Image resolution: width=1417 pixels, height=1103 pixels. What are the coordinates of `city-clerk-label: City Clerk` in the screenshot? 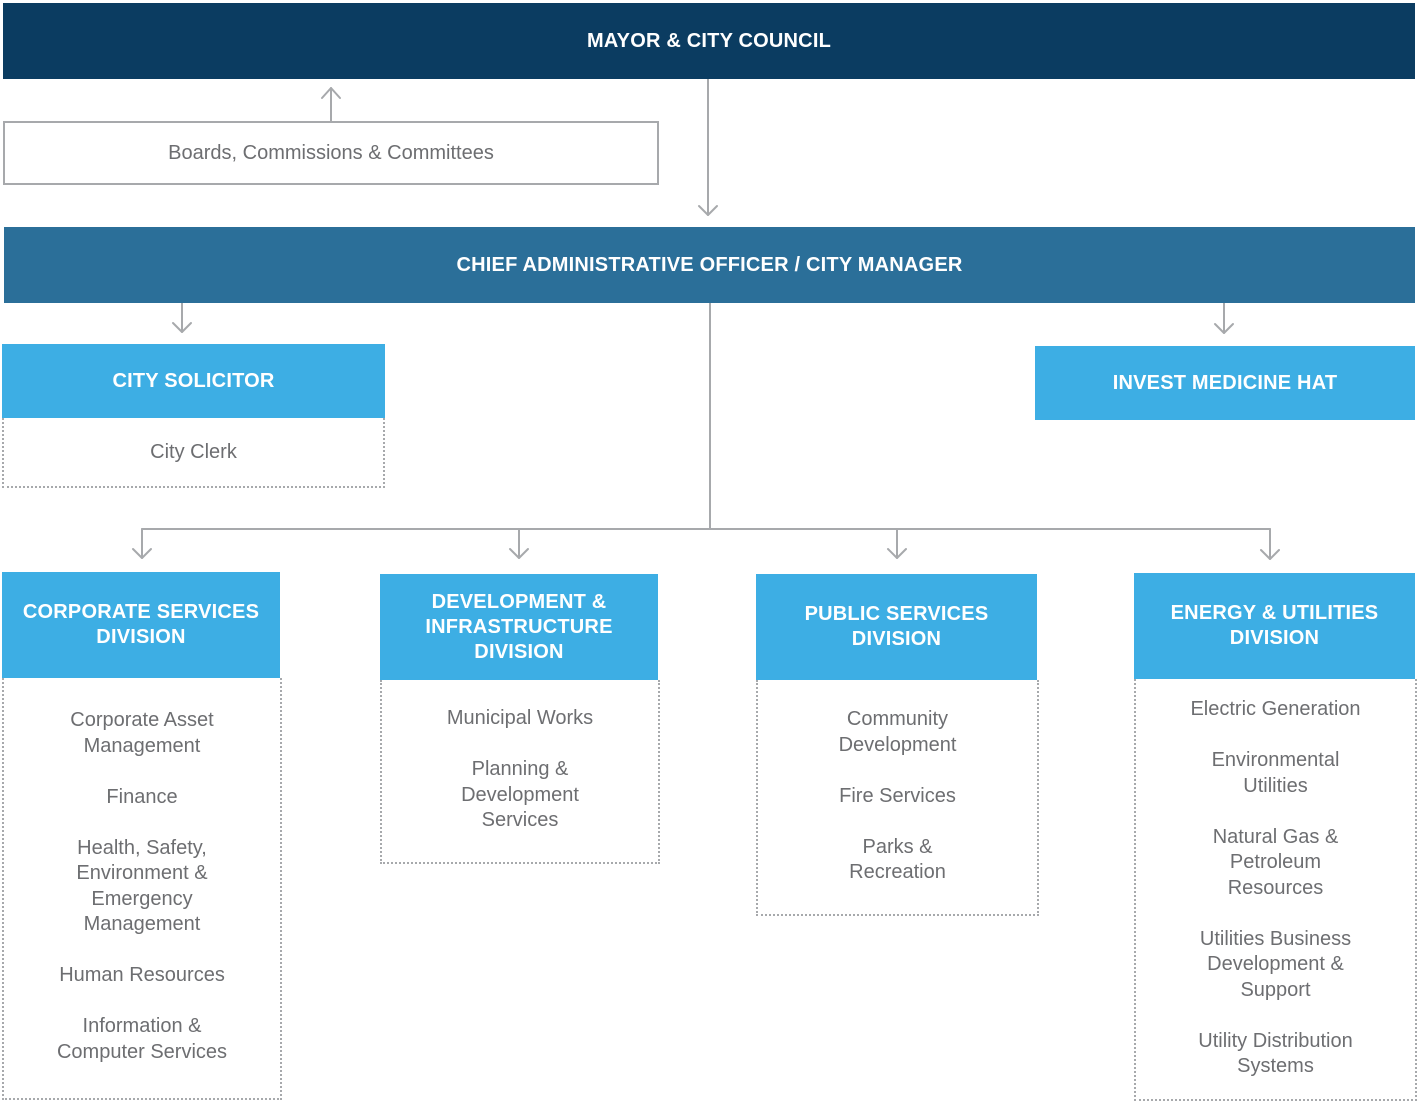 It's located at (193, 451).